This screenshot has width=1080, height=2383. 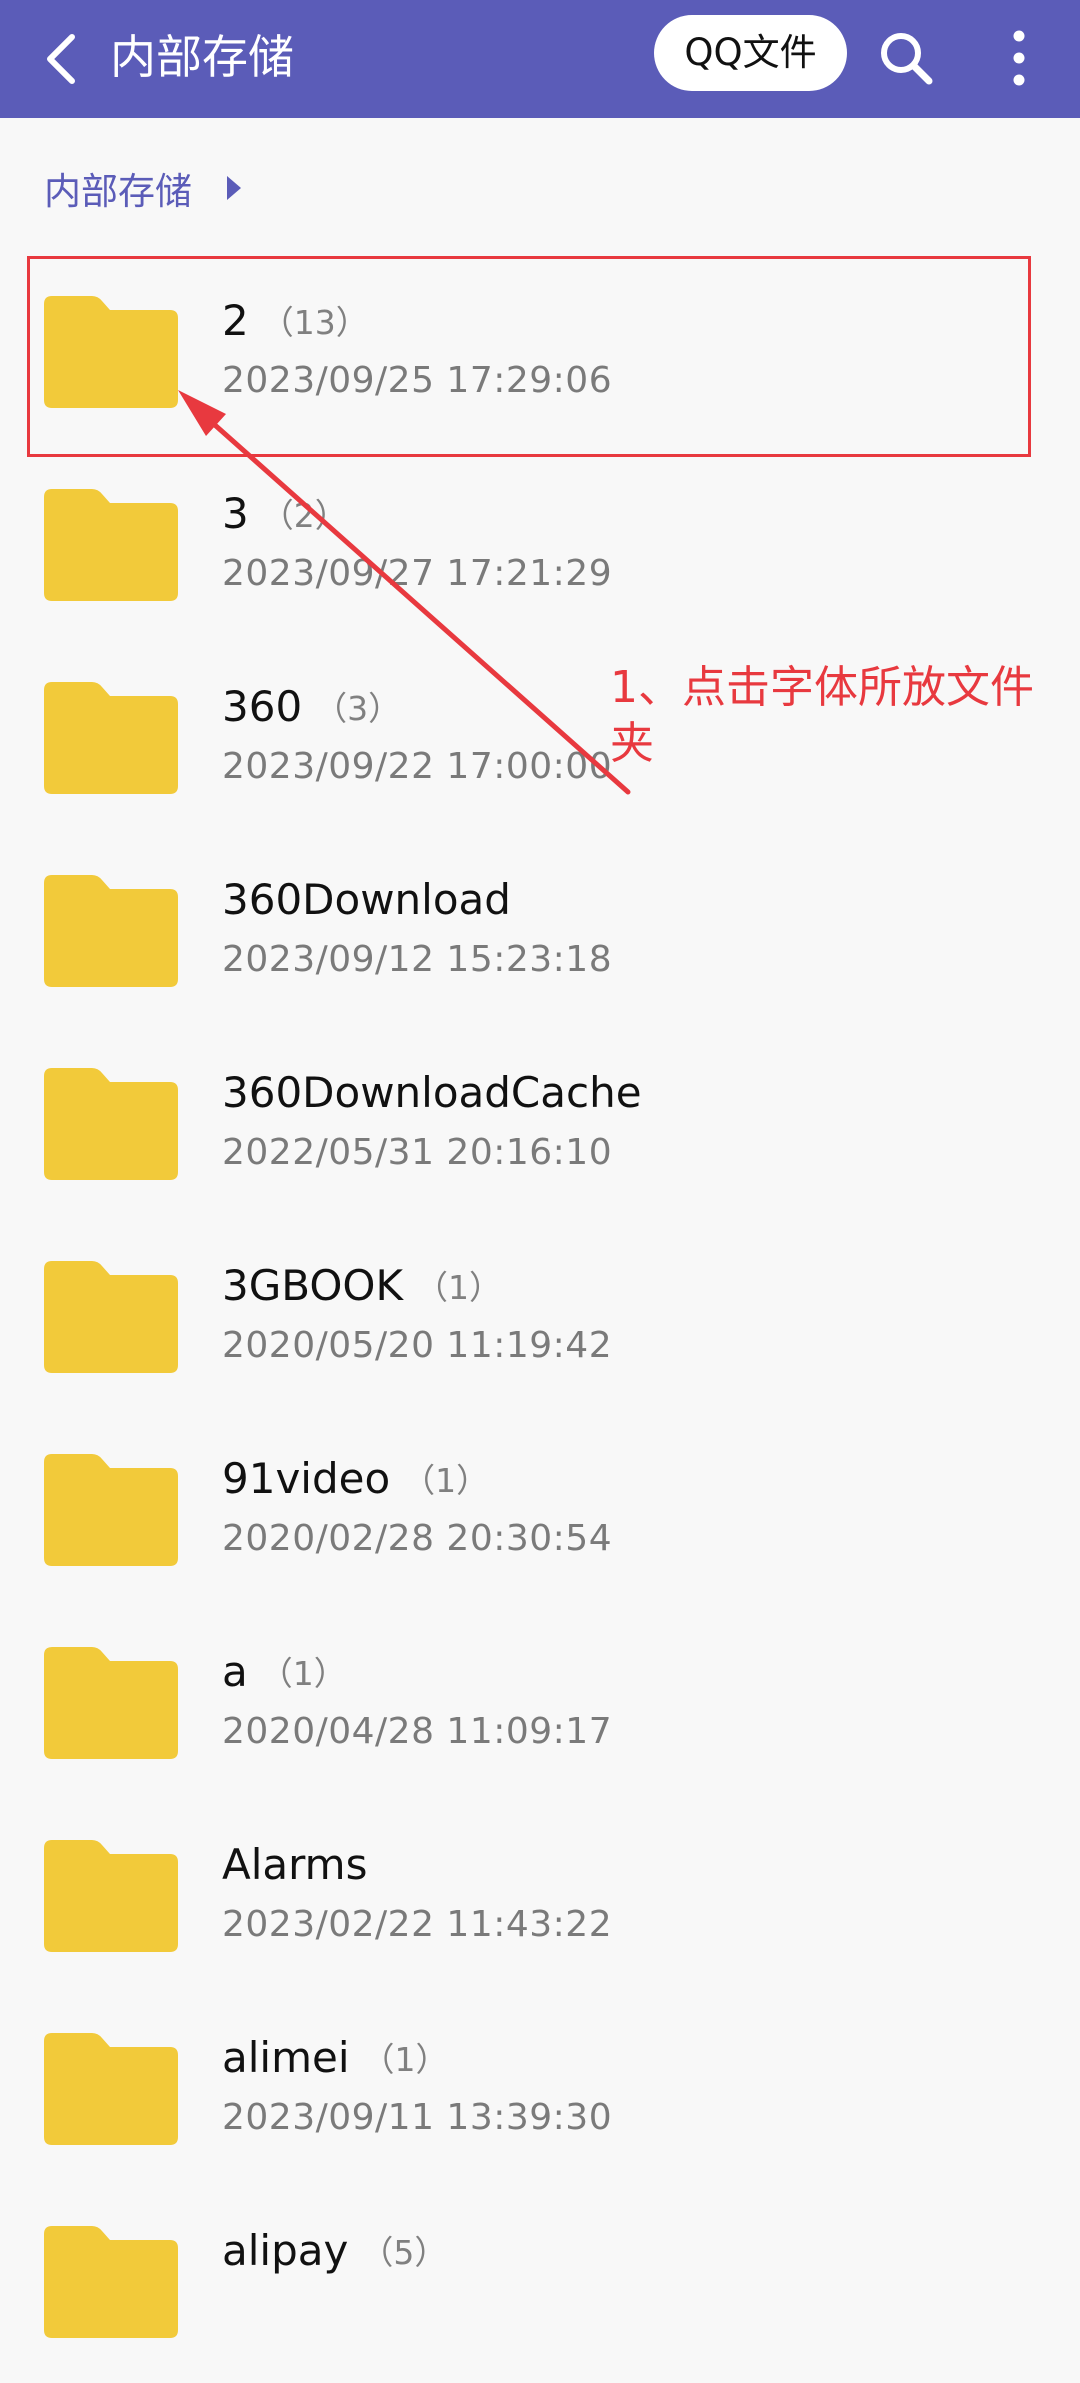 What do you see at coordinates (417, 1924) in the screenshot?
I see `folder-modified-date: 2023/02/22 11:43:22` at bounding box center [417, 1924].